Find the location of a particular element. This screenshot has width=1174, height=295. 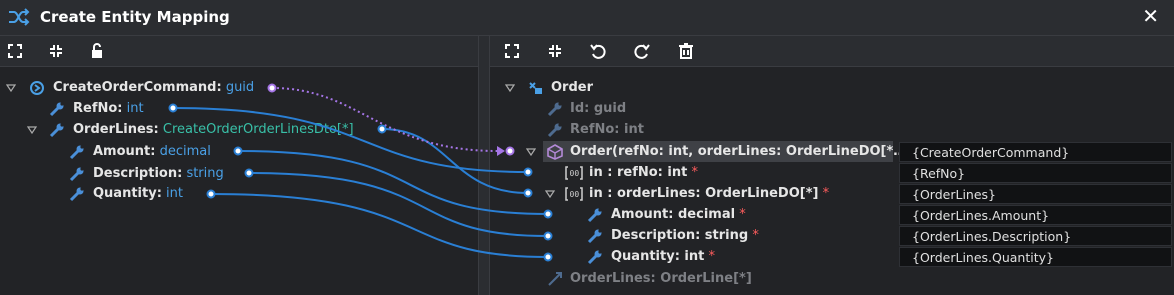

mapping-expression: {OrderLines.Description} is located at coordinates (1035, 236).